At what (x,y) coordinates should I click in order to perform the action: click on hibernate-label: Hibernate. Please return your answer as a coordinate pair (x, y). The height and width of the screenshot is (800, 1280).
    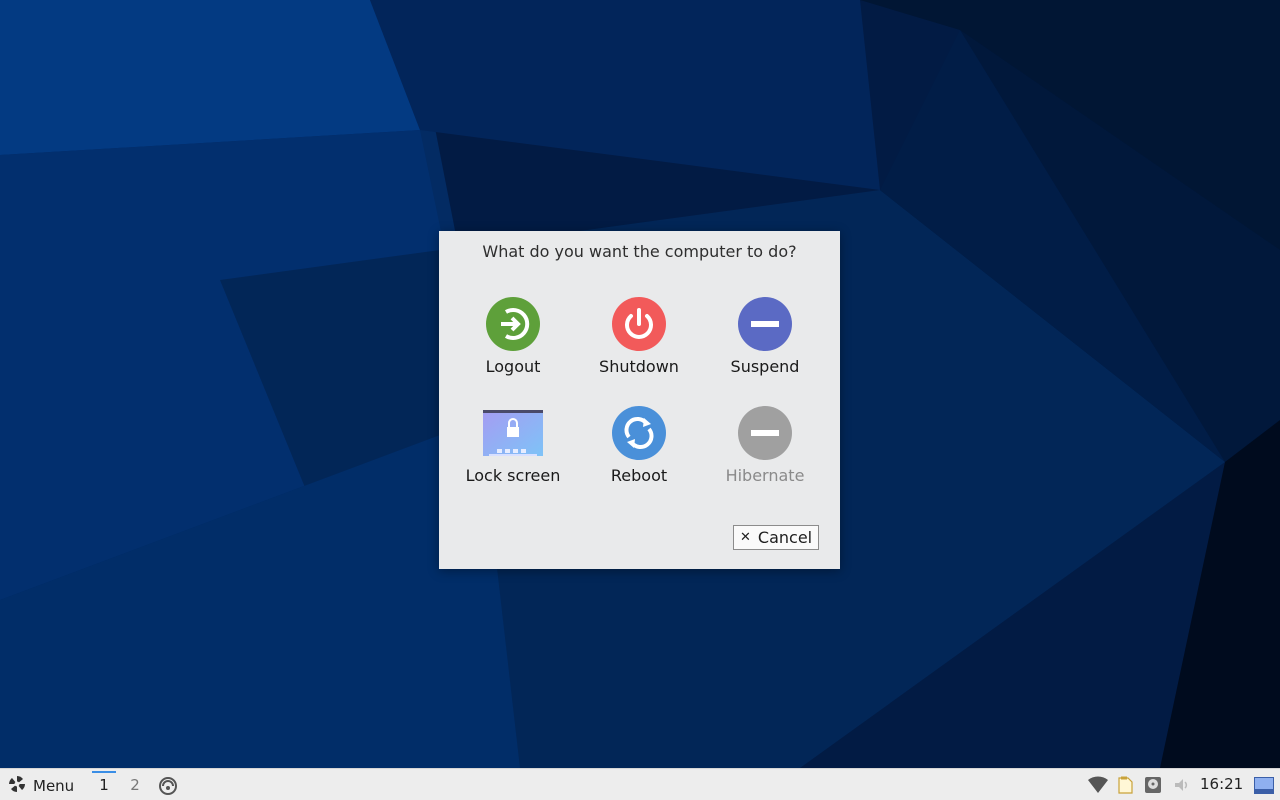
    Looking at the image, I should click on (765, 475).